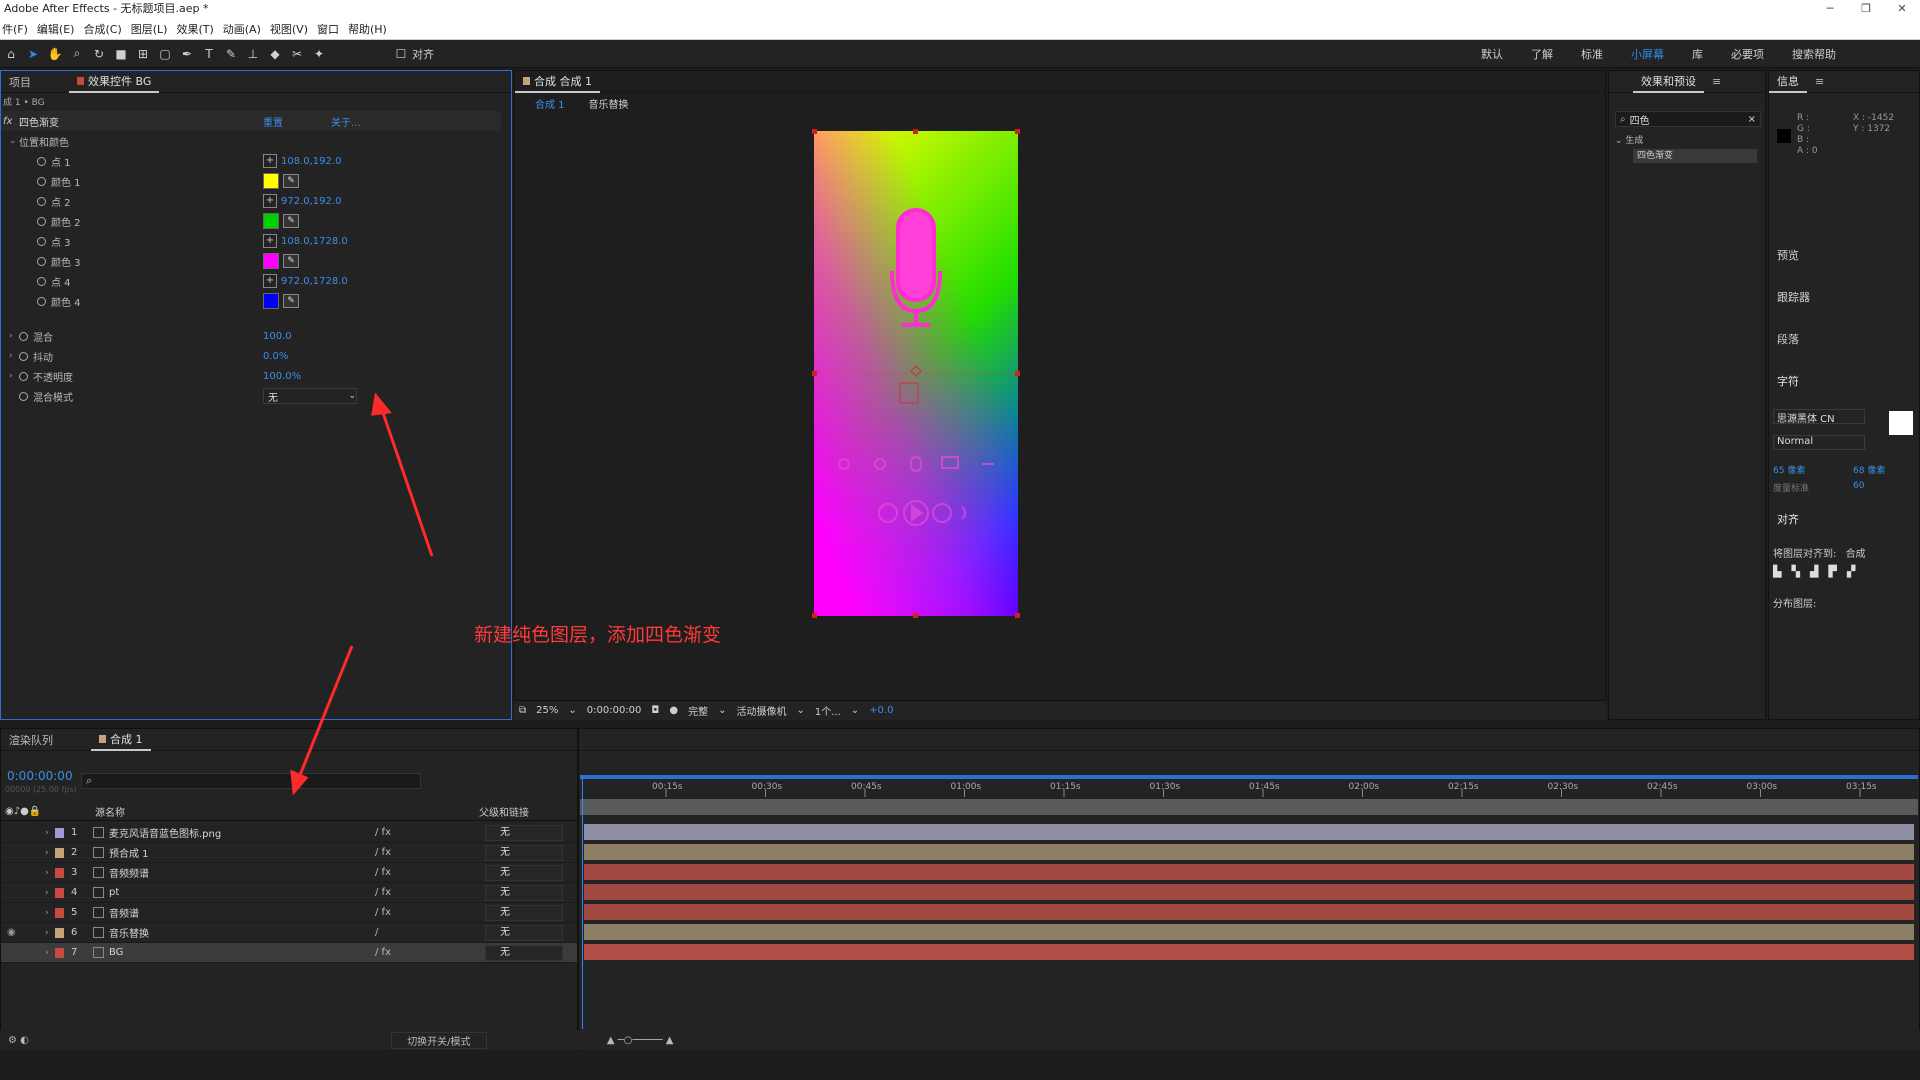 This screenshot has height=1080, width=1920. I want to click on annotation-text: 新建纯色图层，添加四色渐变, so click(598, 635).